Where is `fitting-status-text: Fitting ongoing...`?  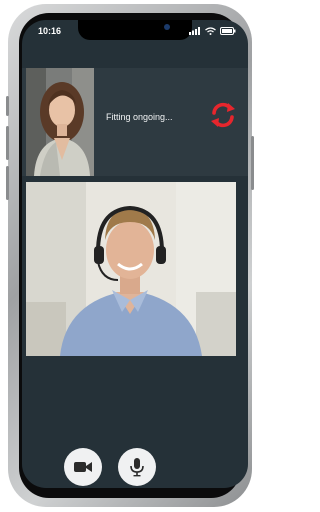 fitting-status-text: Fitting ongoing... is located at coordinates (139, 117).